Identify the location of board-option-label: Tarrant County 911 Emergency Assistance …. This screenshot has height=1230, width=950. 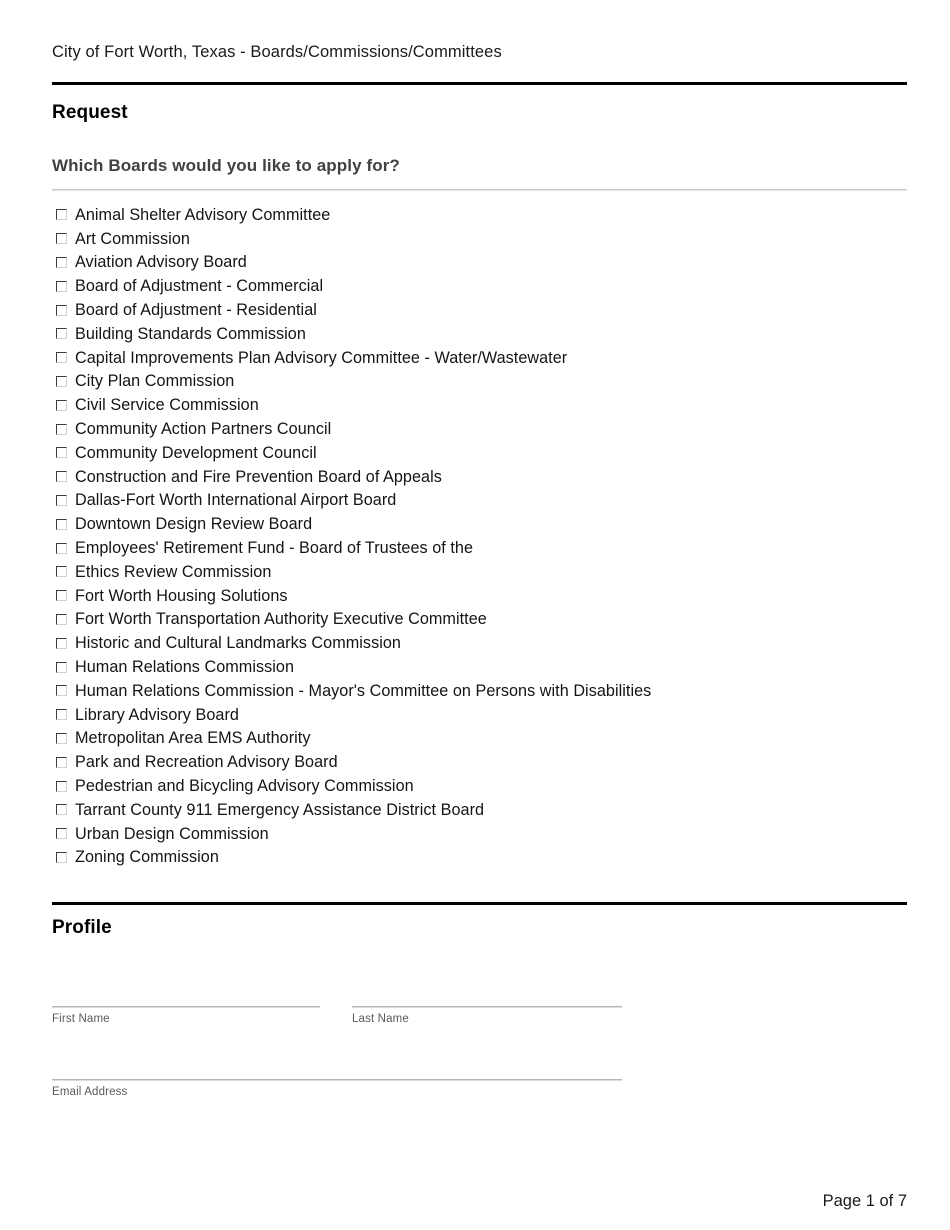
(280, 809).